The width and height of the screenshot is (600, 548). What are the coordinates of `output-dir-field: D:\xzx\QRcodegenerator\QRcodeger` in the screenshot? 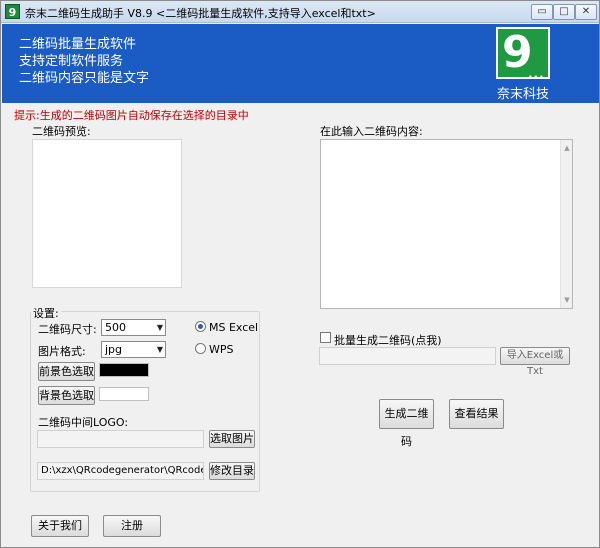 It's located at (120, 471).